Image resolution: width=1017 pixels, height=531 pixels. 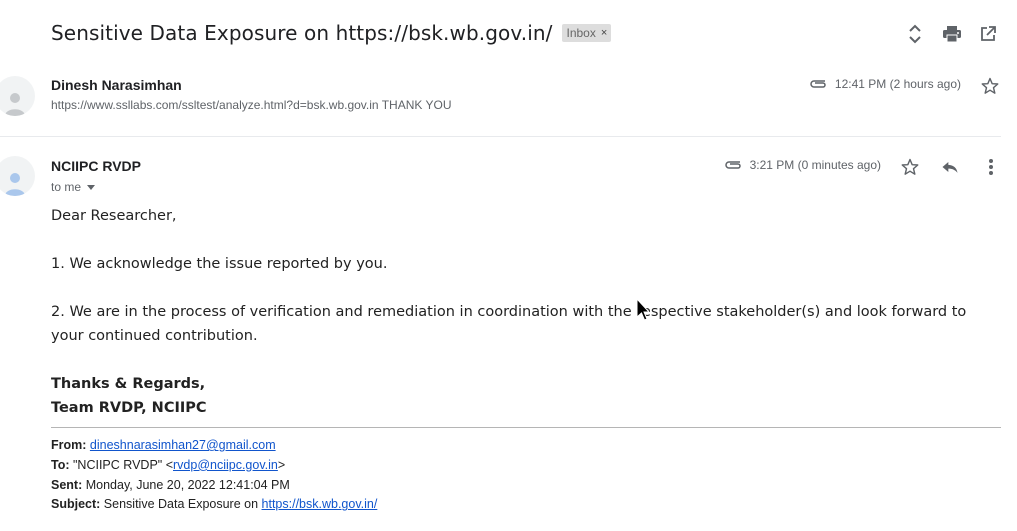 What do you see at coordinates (60, 464) in the screenshot?
I see `to-label: To:` at bounding box center [60, 464].